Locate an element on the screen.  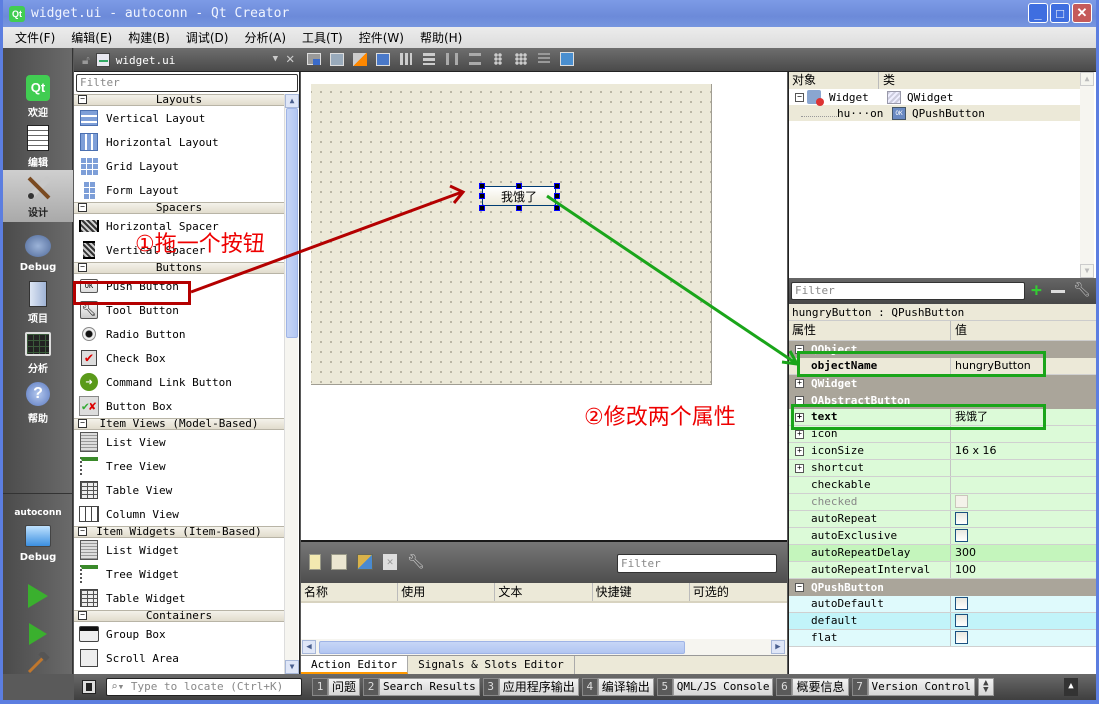
locator-input: ⌕▾ Type to locate (Ctrl+K) is located at coordinates (204, 687).